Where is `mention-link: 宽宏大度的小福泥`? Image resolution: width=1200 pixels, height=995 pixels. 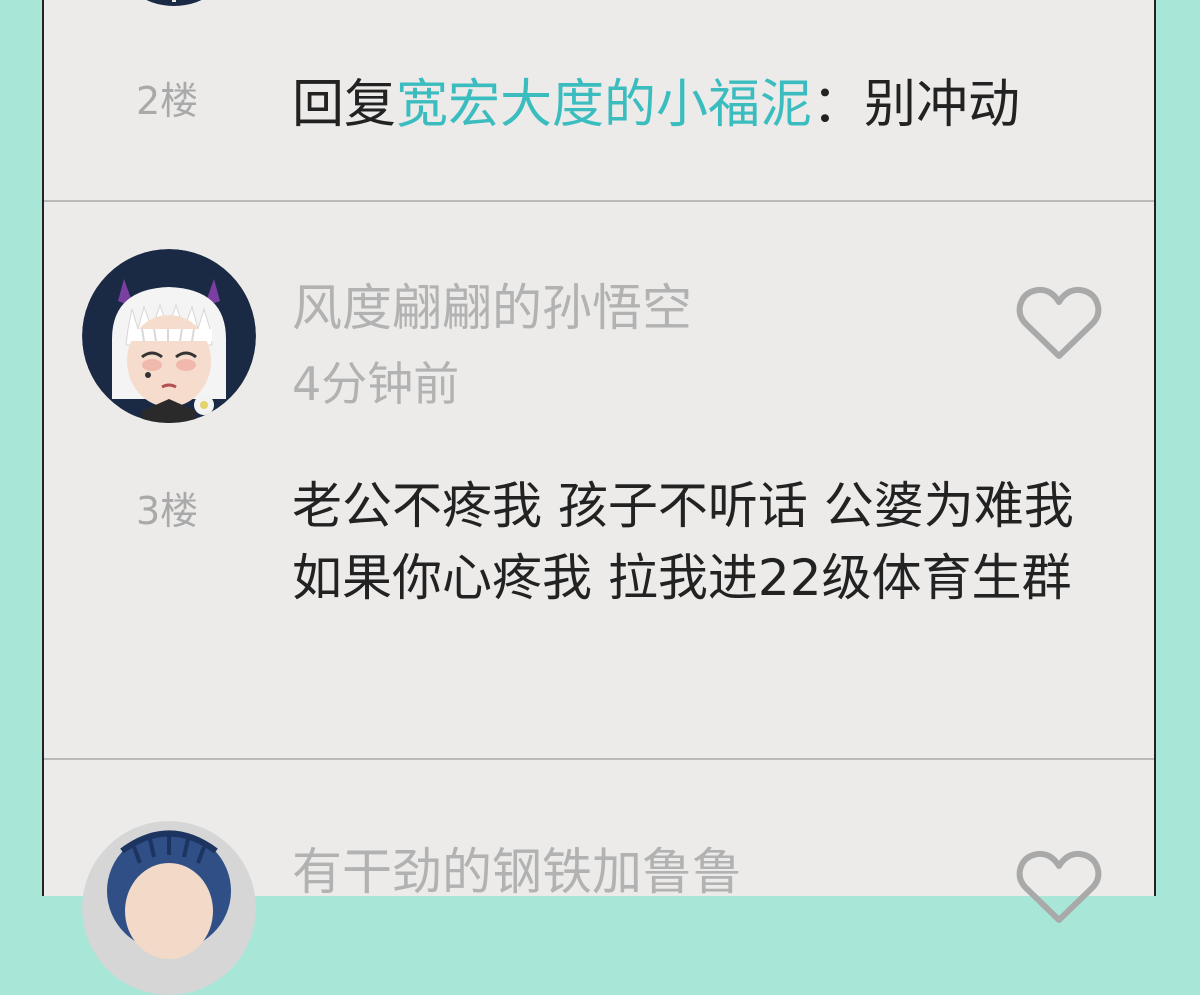 mention-link: 宽宏大度的小福泥 is located at coordinates (604, 105).